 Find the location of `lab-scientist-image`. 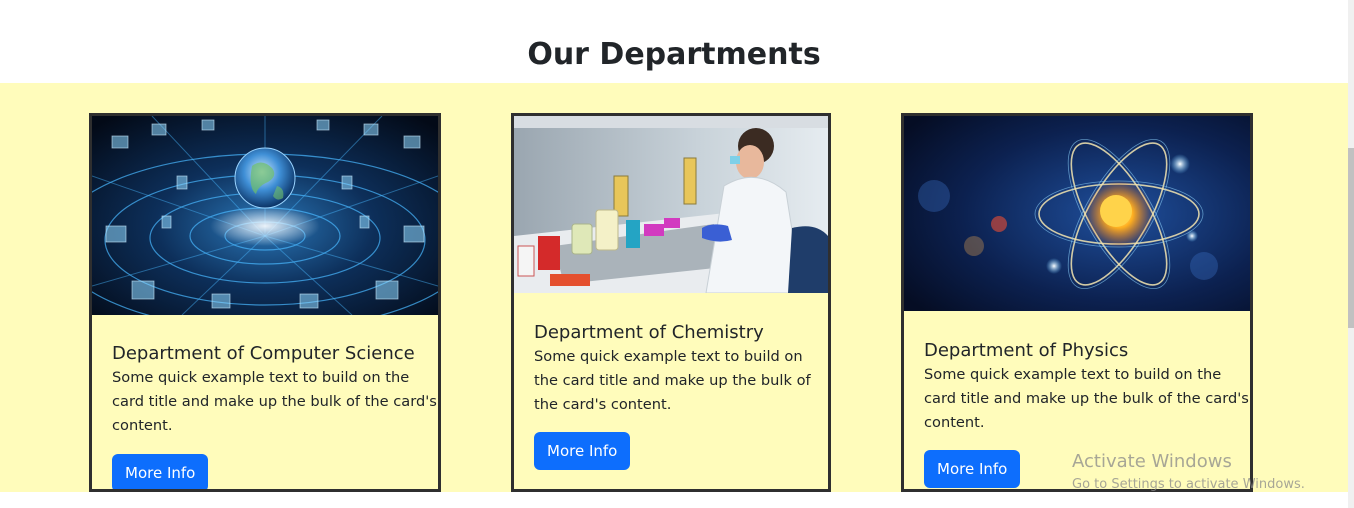

lab-scientist-image is located at coordinates (671, 204).